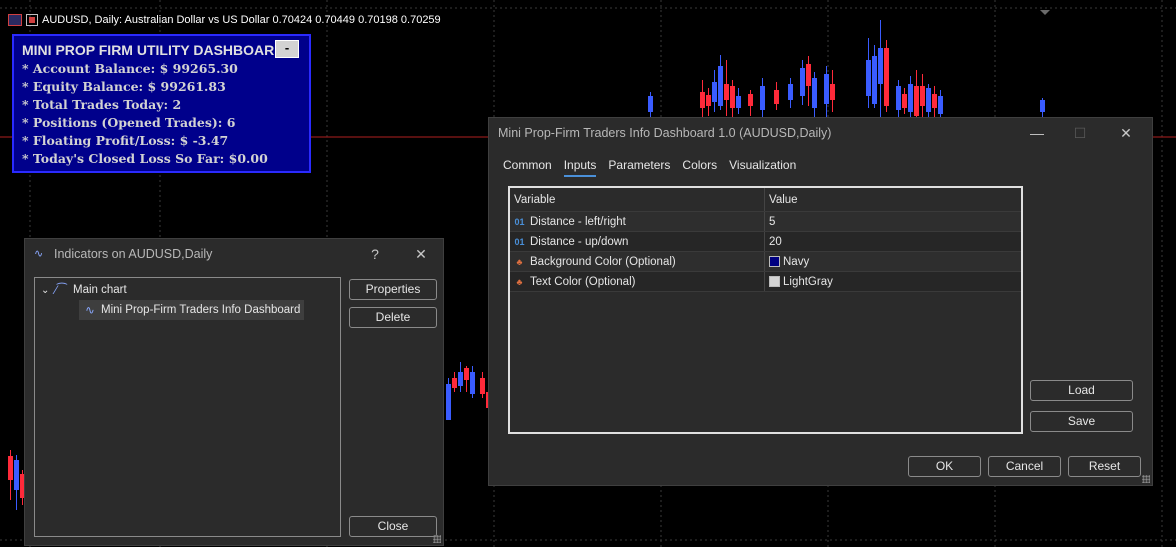  I want to click on tree-item-dashboard-indicator: ∿ Mini Prop-Firm Traders Info Dashboard, so click(192, 310).